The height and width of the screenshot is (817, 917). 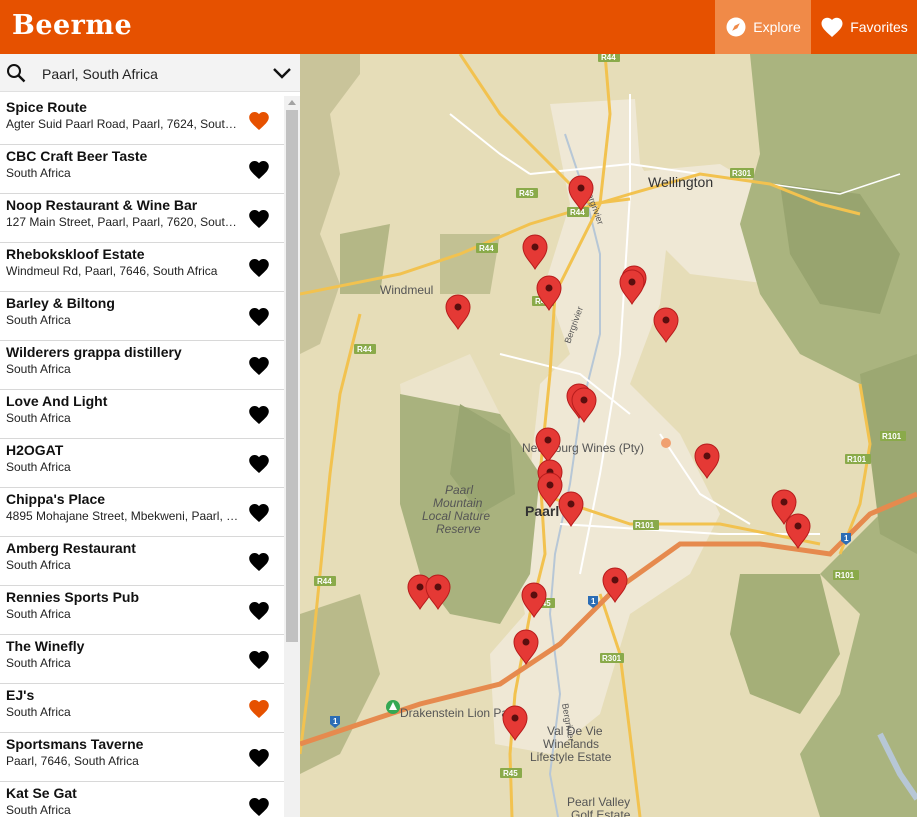 What do you see at coordinates (73, 597) in the screenshot?
I see `place-name: Rennies Sports Pub` at bounding box center [73, 597].